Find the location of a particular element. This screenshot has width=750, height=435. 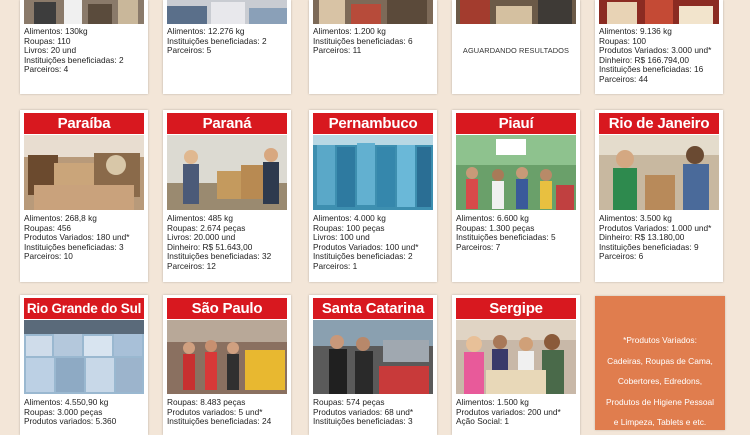

card-state-4: AGUARDANDO RESULTADOS is located at coordinates (516, 47).